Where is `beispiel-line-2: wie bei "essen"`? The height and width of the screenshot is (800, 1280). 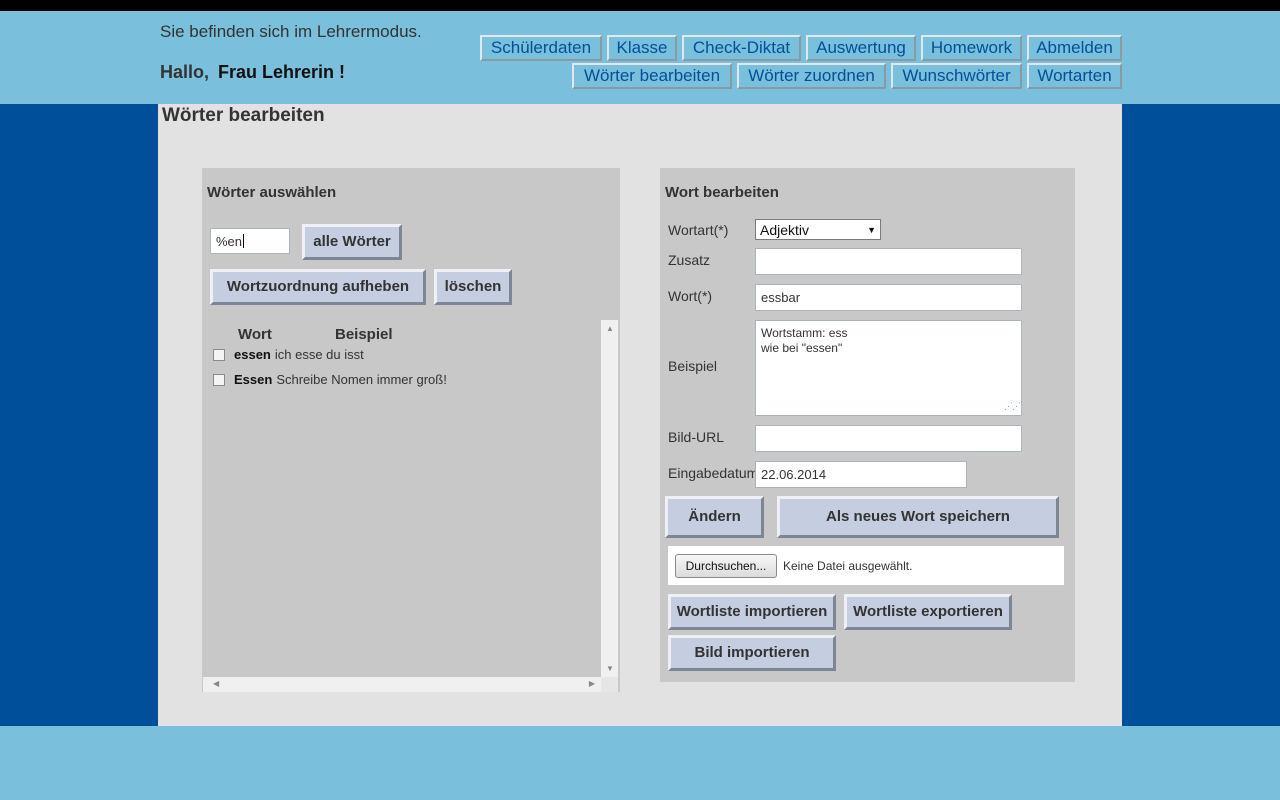
beispiel-line-2: wie bei "essen" is located at coordinates (802, 348).